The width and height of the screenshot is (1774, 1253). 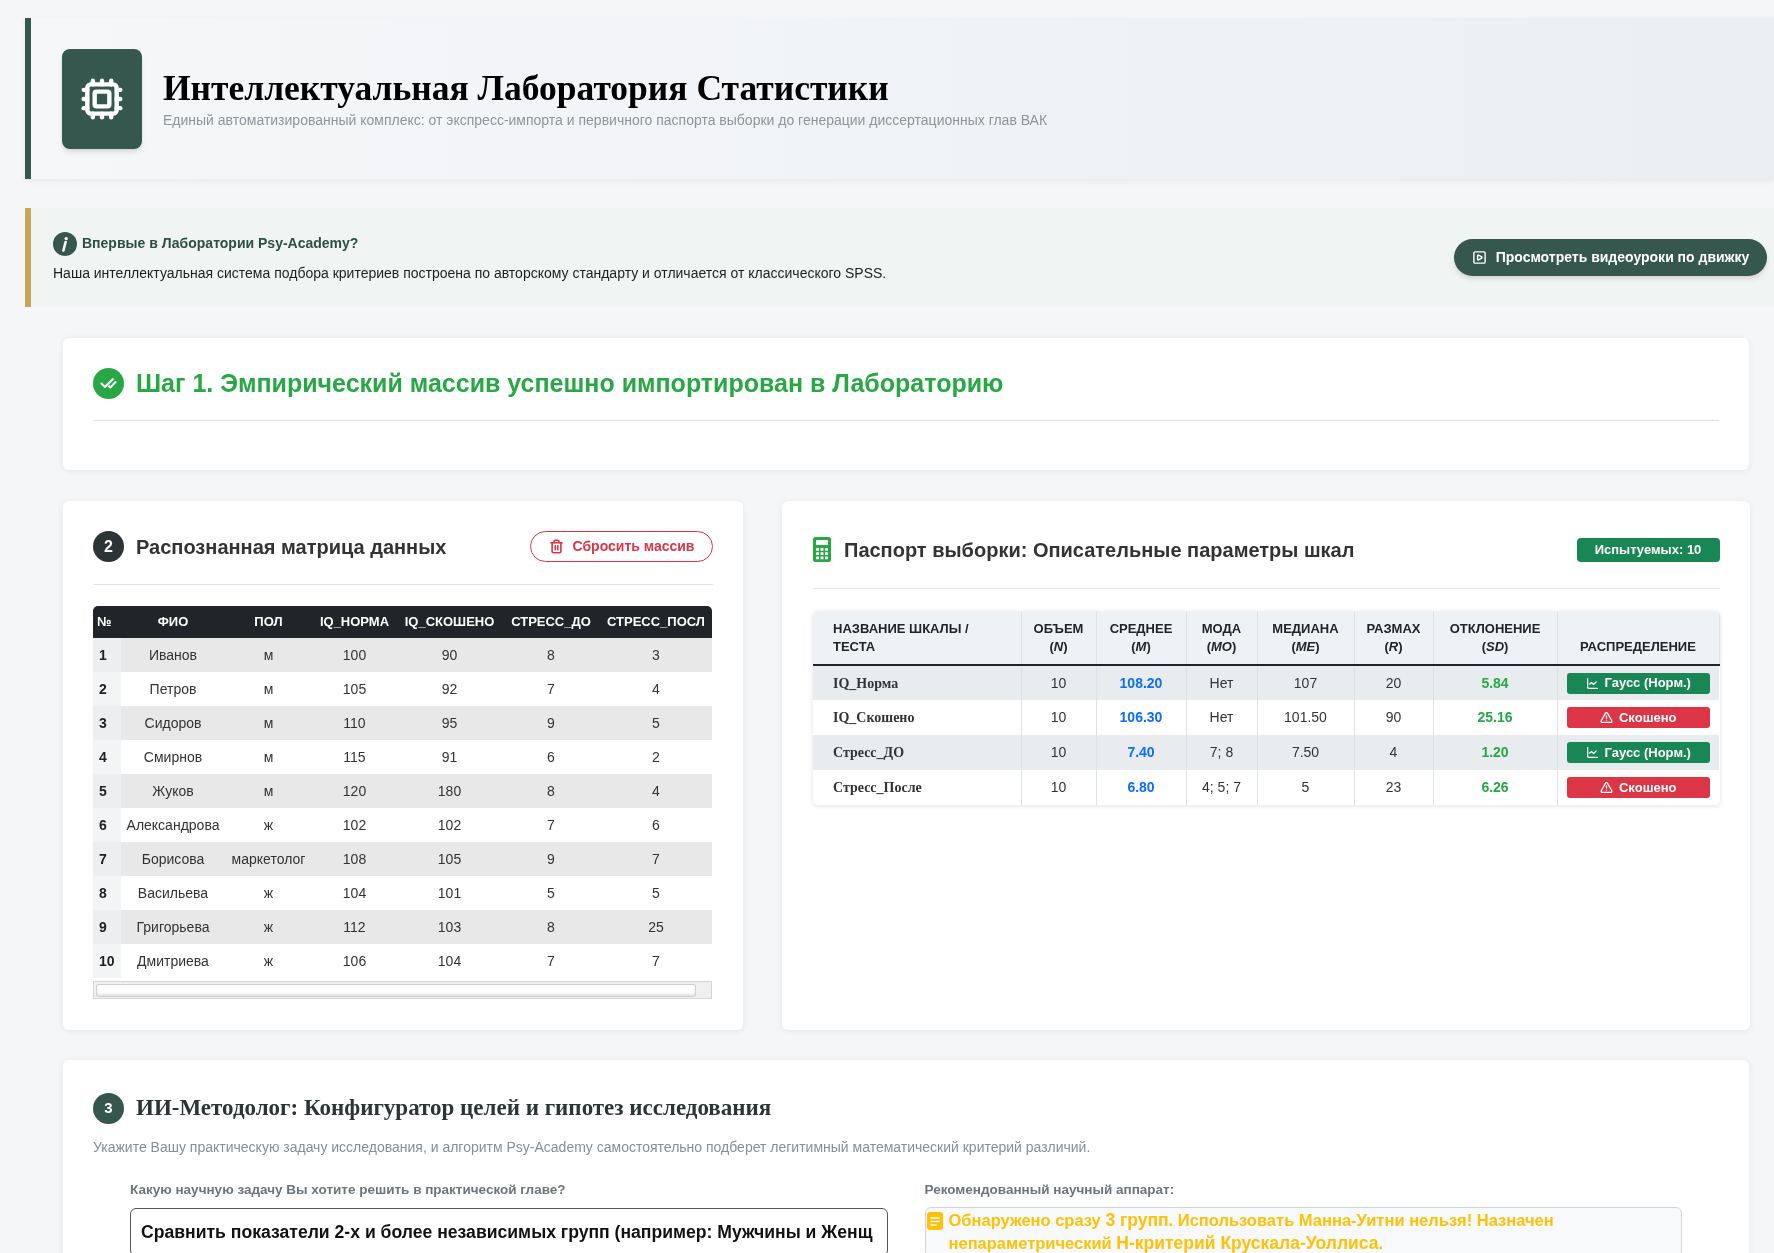 What do you see at coordinates (107, 723) in the screenshot?
I see `row-number: 3` at bounding box center [107, 723].